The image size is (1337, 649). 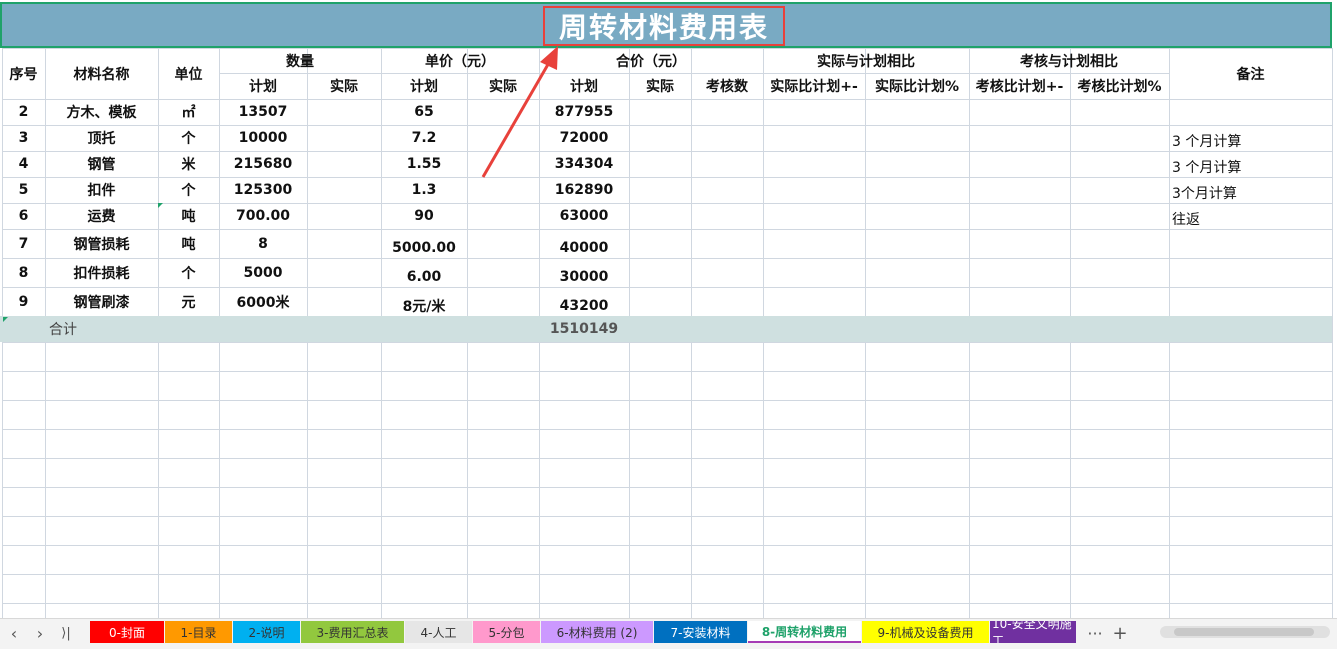 I want to click on horizontal-scrollbar, so click(x=1245, y=632).